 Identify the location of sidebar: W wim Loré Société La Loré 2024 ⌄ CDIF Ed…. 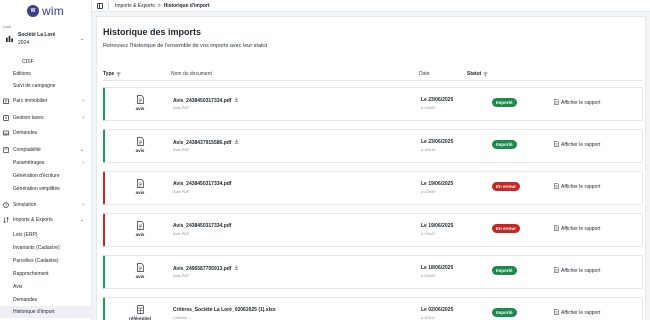
(46, 160).